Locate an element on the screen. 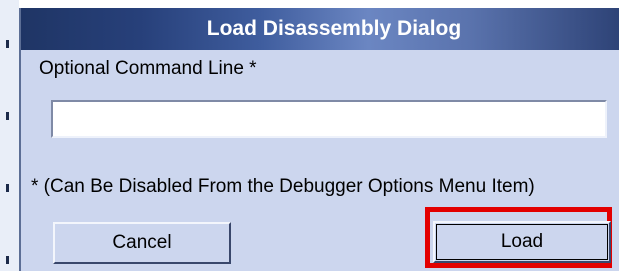  background-window-edge is located at coordinates (9, 135).